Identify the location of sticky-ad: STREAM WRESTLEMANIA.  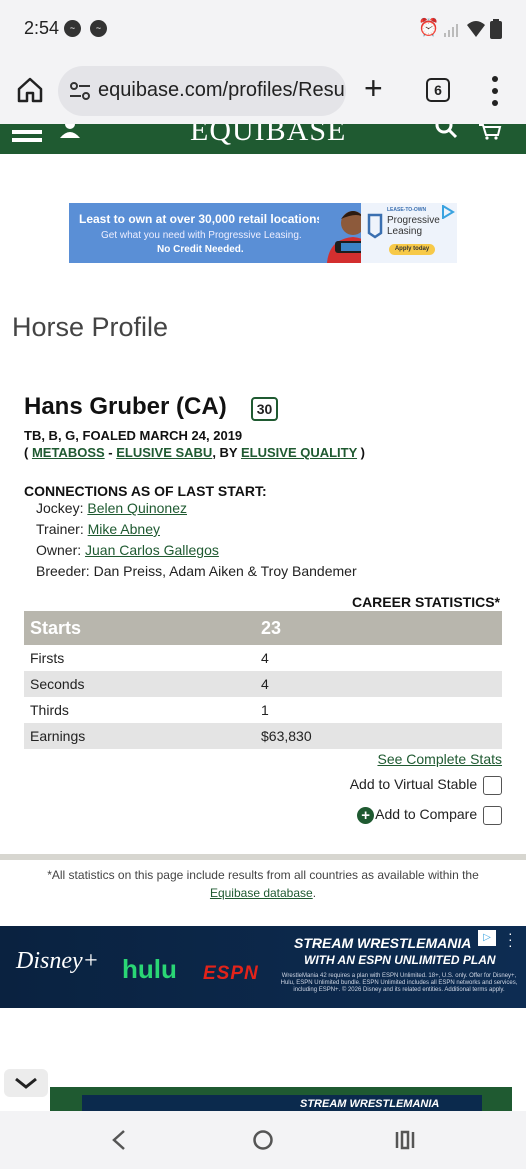
(281, 1099).